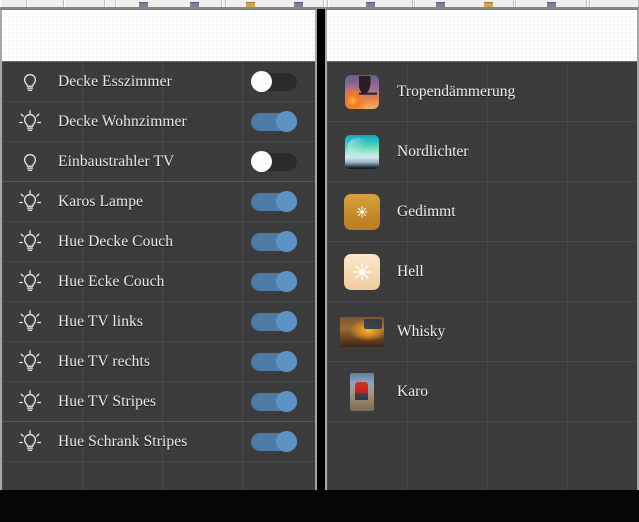 The height and width of the screenshot is (522, 639). What do you see at coordinates (421, 331) in the screenshot?
I see `scene-label: Whisky` at bounding box center [421, 331].